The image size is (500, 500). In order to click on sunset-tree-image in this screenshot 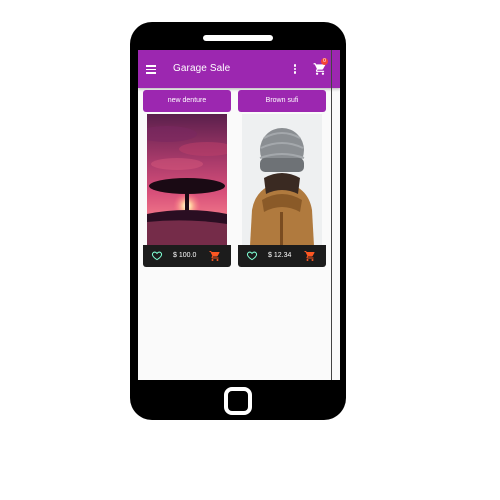, I will do `click(187, 180)`.